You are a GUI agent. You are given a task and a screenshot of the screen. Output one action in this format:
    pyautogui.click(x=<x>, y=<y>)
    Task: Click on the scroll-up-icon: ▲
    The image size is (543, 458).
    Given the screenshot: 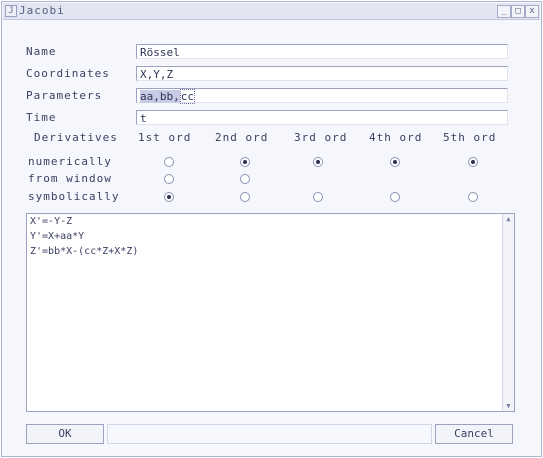 What is the action you would take?
    pyautogui.click(x=508, y=219)
    